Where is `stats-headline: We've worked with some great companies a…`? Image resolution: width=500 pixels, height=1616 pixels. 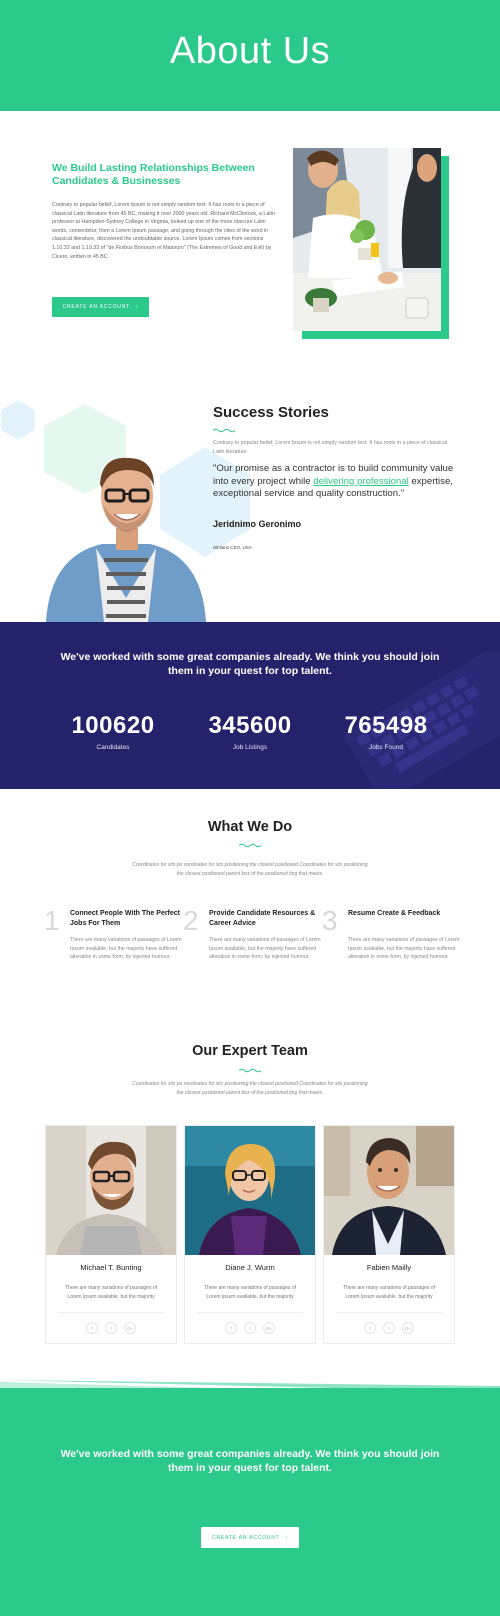
stats-headline: We've worked with some great companies a… is located at coordinates (250, 664).